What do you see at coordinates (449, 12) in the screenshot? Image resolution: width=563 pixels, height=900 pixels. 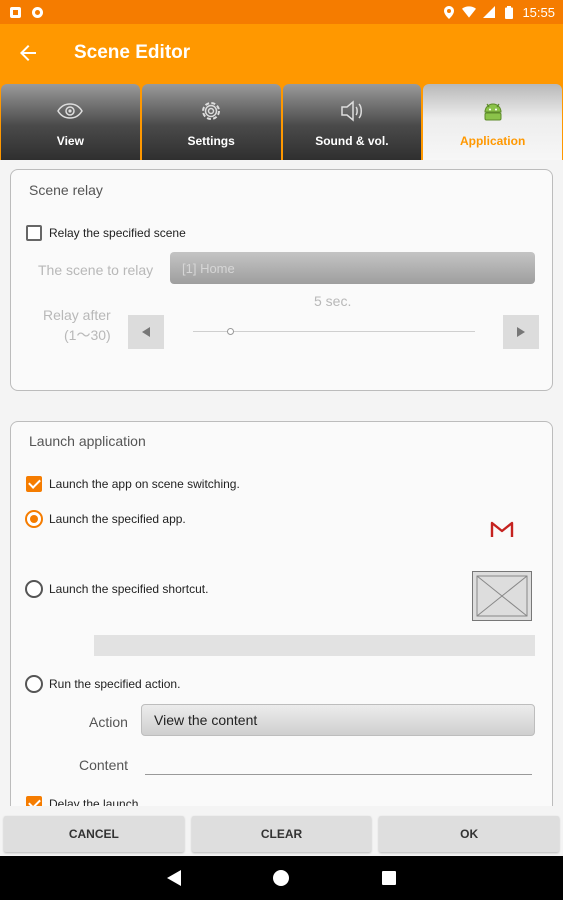 I see `location-icon` at bounding box center [449, 12].